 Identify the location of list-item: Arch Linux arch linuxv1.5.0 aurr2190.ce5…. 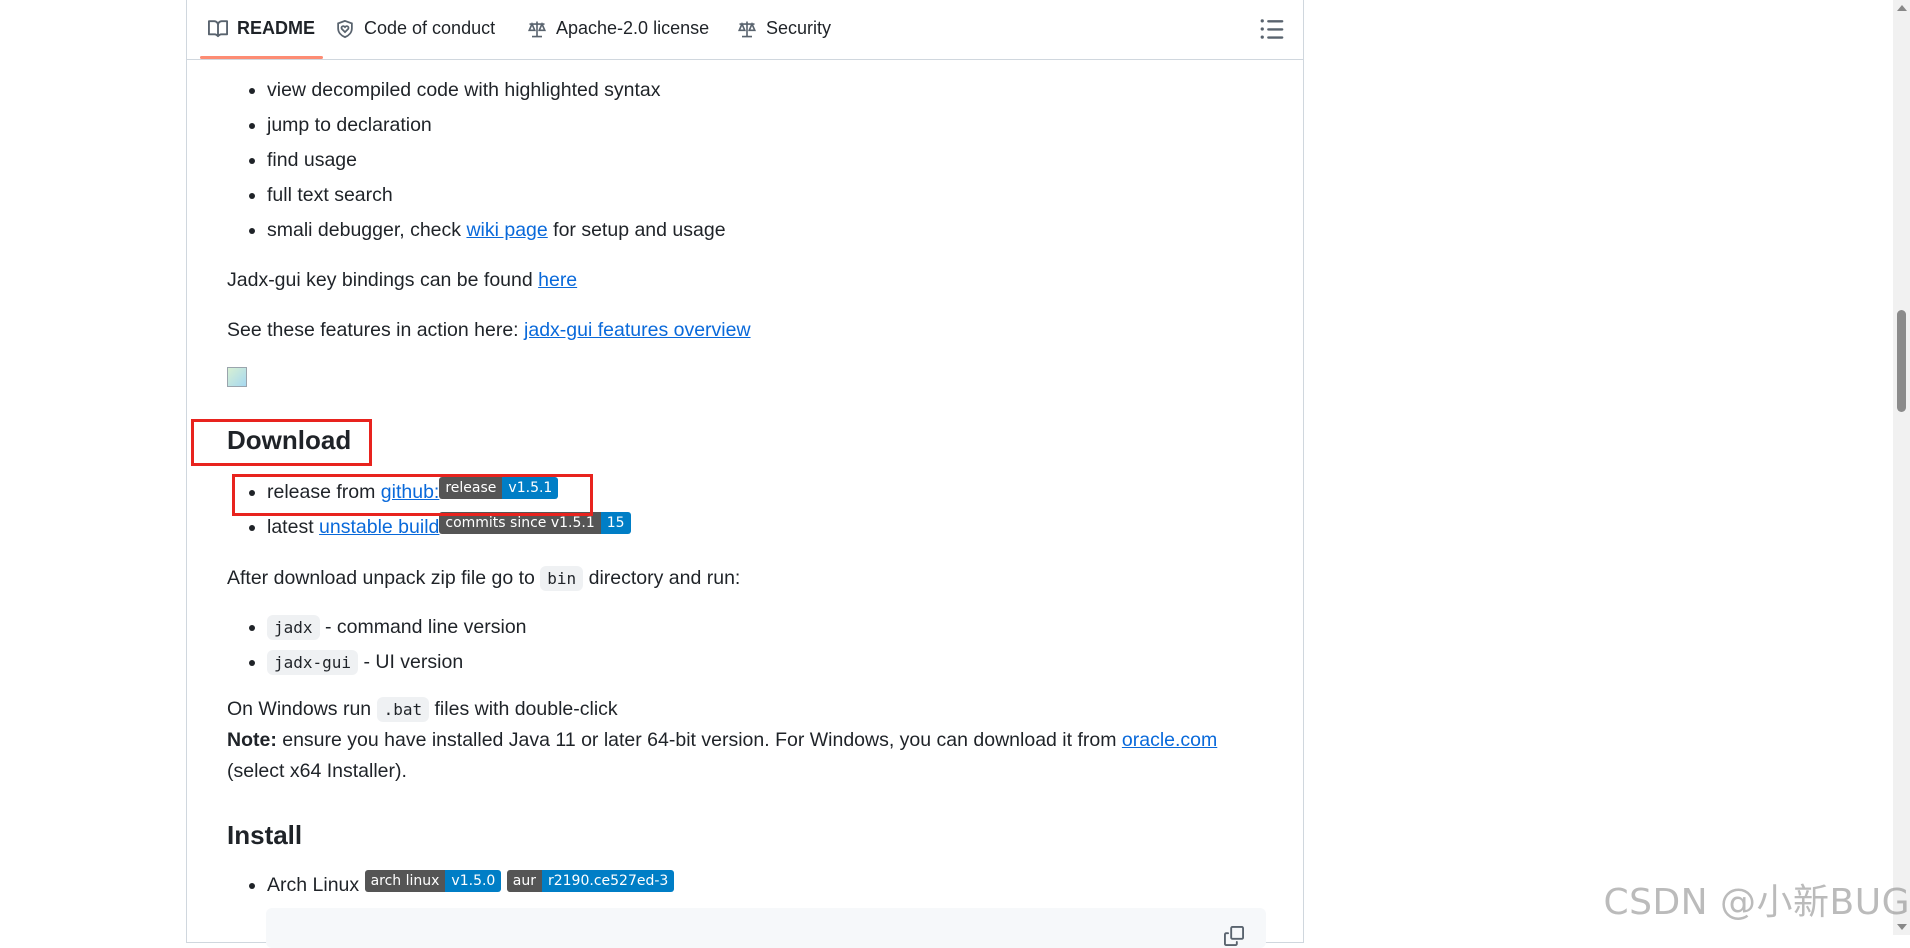
(767, 885).